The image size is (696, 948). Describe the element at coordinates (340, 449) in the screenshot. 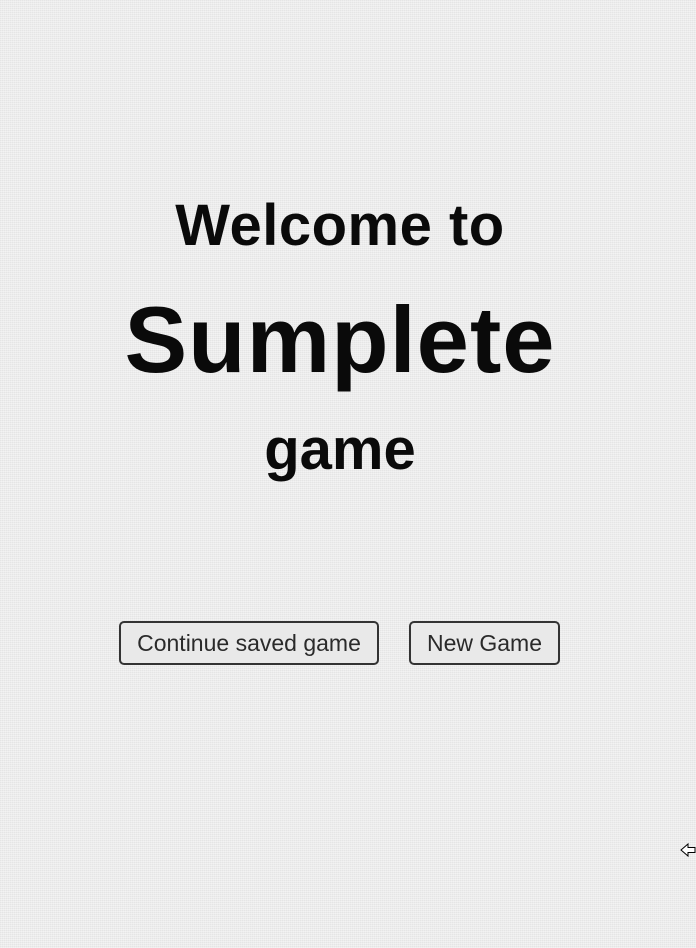

I see `welcome-subheading: game` at that location.